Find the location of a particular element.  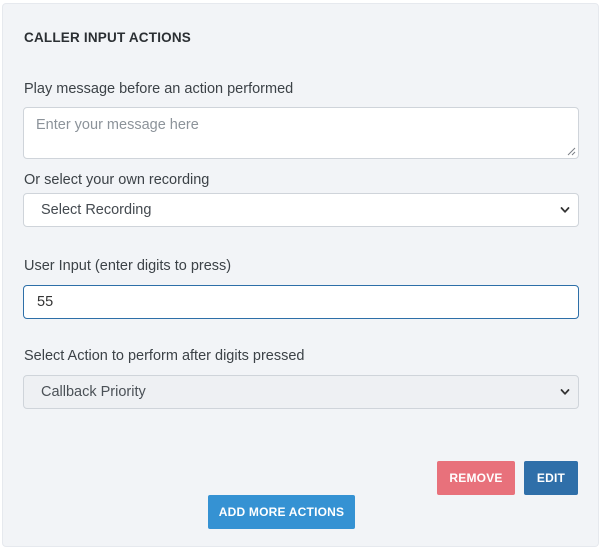

message-textarea is located at coordinates (301, 133).